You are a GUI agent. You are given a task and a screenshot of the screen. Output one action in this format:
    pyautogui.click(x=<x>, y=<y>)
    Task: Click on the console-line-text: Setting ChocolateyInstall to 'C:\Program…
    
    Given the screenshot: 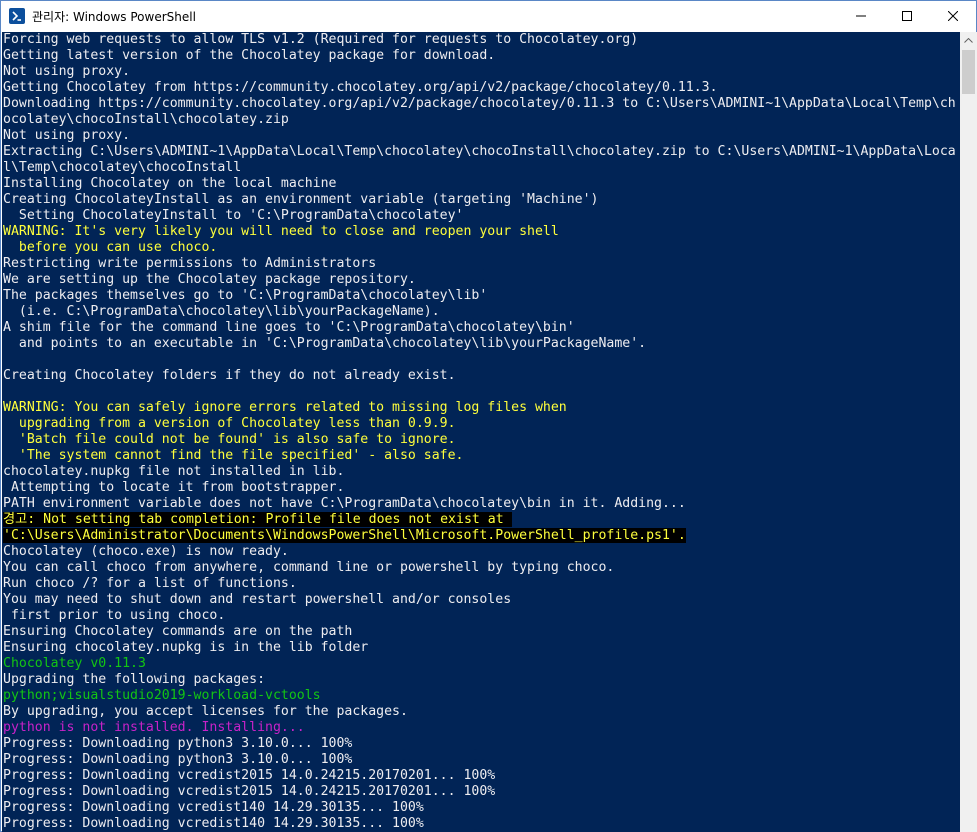 What is the action you would take?
    pyautogui.click(x=233, y=215)
    